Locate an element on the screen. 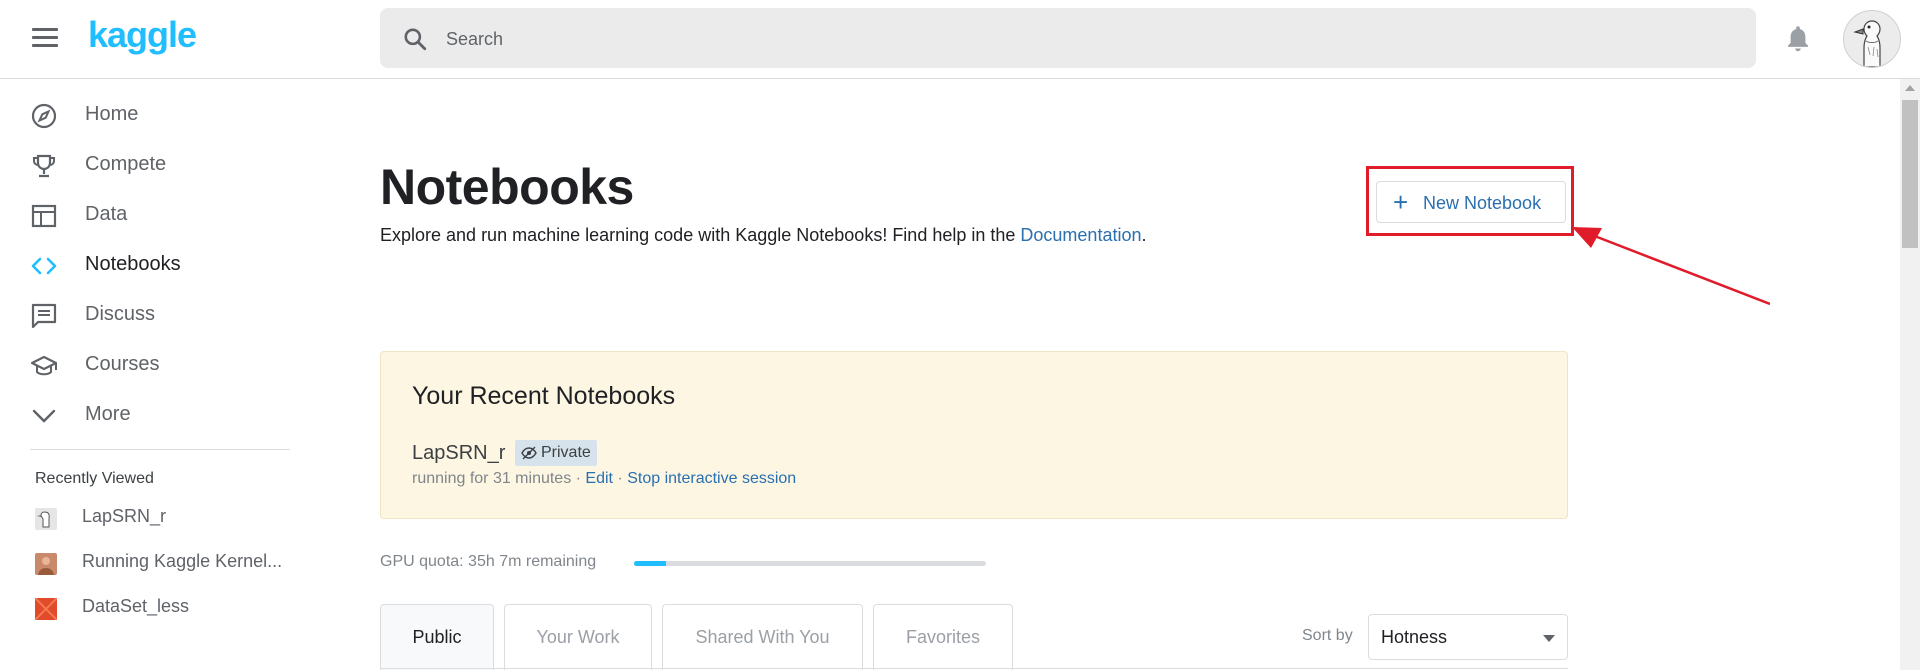 The image size is (1920, 670). sidebar-item-label: More is located at coordinates (108, 414).